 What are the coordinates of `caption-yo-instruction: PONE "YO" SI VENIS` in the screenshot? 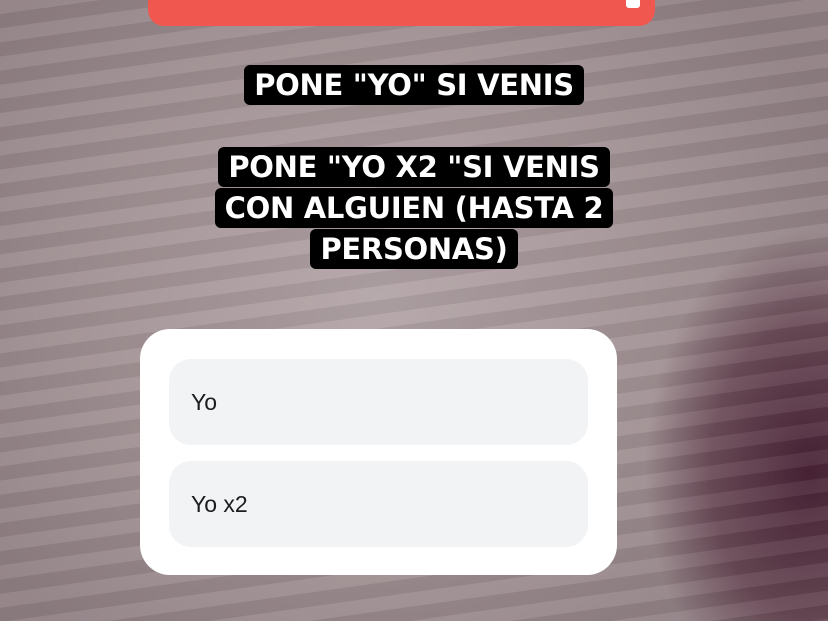 It's located at (414, 85).